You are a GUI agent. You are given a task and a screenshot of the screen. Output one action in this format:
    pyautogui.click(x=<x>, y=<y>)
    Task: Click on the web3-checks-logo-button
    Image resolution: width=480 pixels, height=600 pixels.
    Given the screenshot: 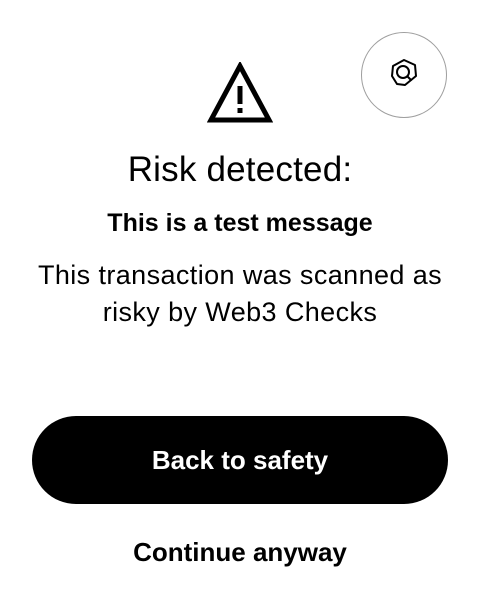 What is the action you would take?
    pyautogui.click(x=404, y=75)
    